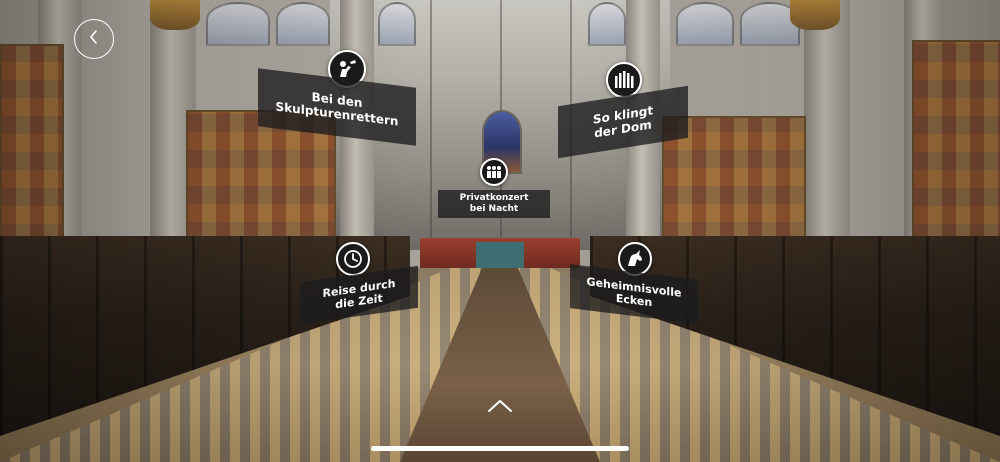 Image resolution: width=1000 pixels, height=462 pixels. What do you see at coordinates (500, 255) in the screenshot?
I see `altar` at bounding box center [500, 255].